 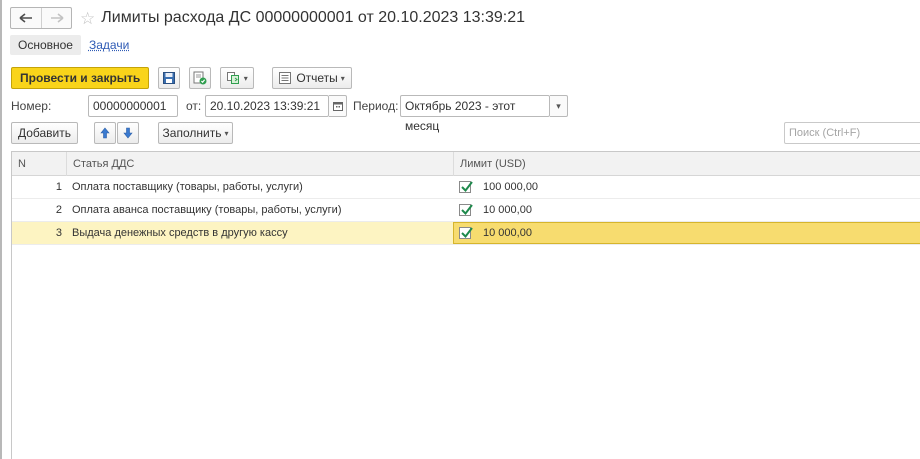 I want to click on arrow-left-icon, so click(x=25, y=18).